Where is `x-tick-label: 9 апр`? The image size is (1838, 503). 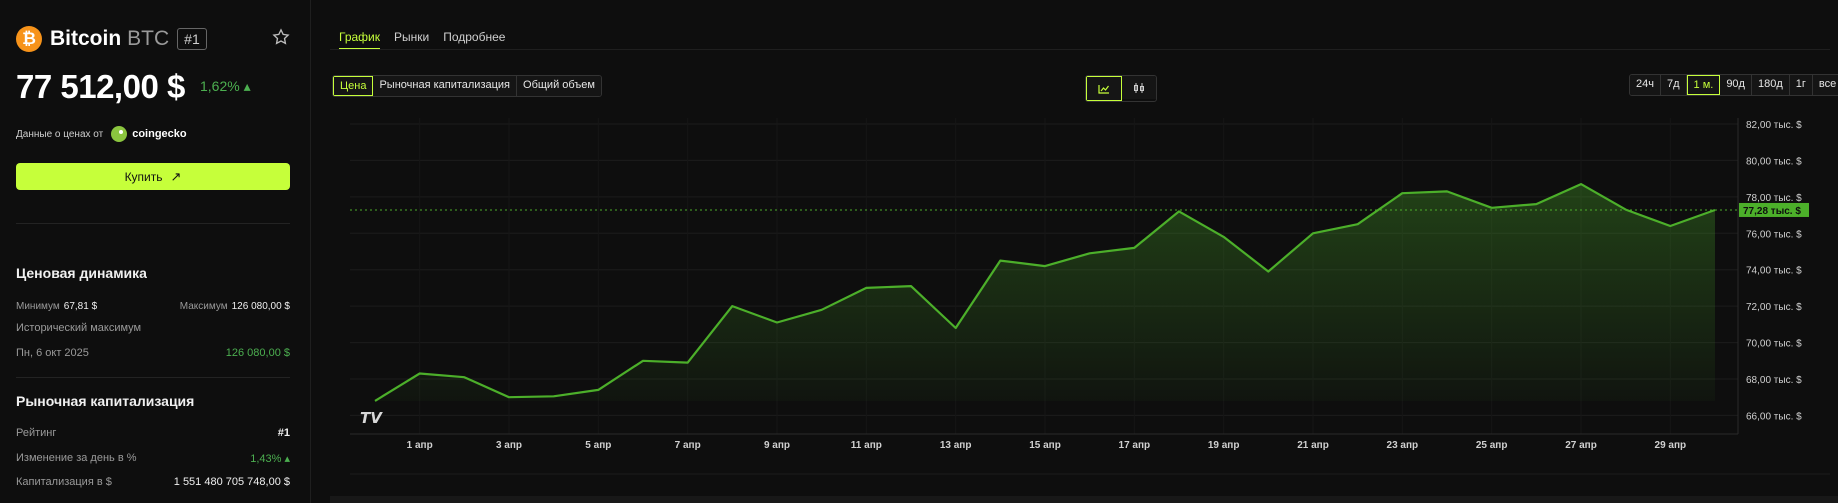 x-tick-label: 9 апр is located at coordinates (777, 445).